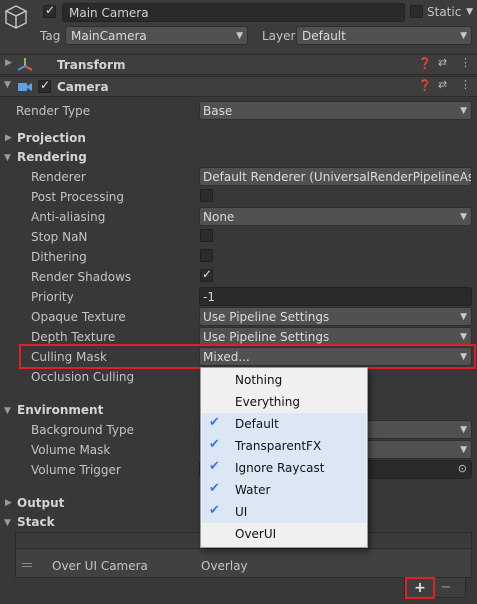 The height and width of the screenshot is (604, 477). Describe the element at coordinates (280, 468) in the screenshot. I see `menu-item-label: Ignore Raycast` at that location.